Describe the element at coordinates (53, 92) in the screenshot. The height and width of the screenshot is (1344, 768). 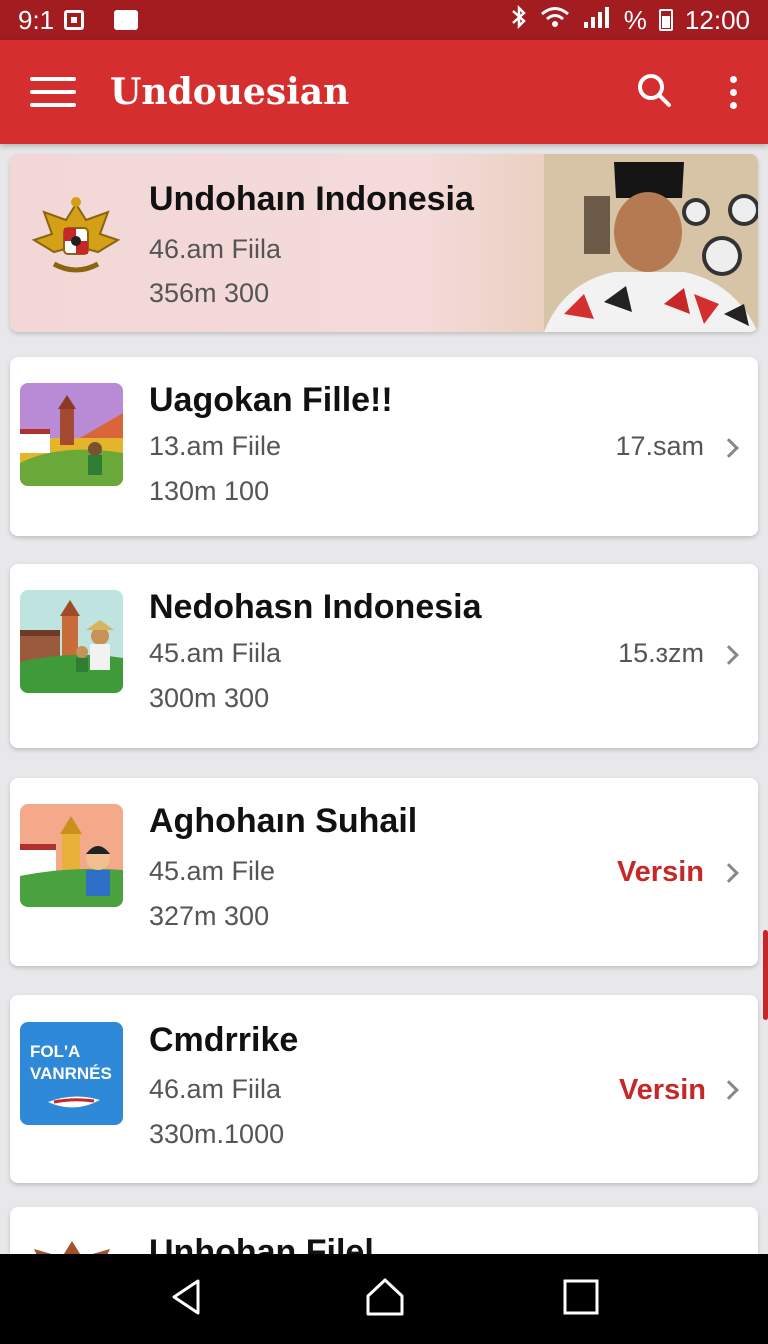
I see `hamburger-menu-icon` at that location.